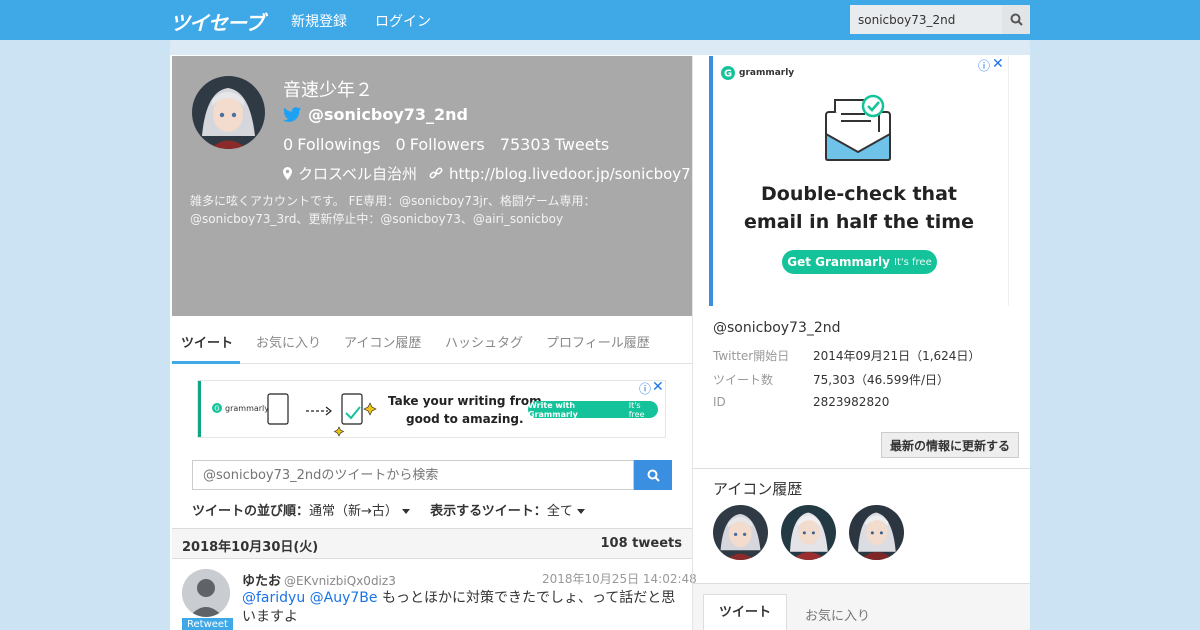 Image resolution: width=1200 pixels, height=630 pixels. I want to click on tweet-mention: @Auy7Be, so click(344, 598).